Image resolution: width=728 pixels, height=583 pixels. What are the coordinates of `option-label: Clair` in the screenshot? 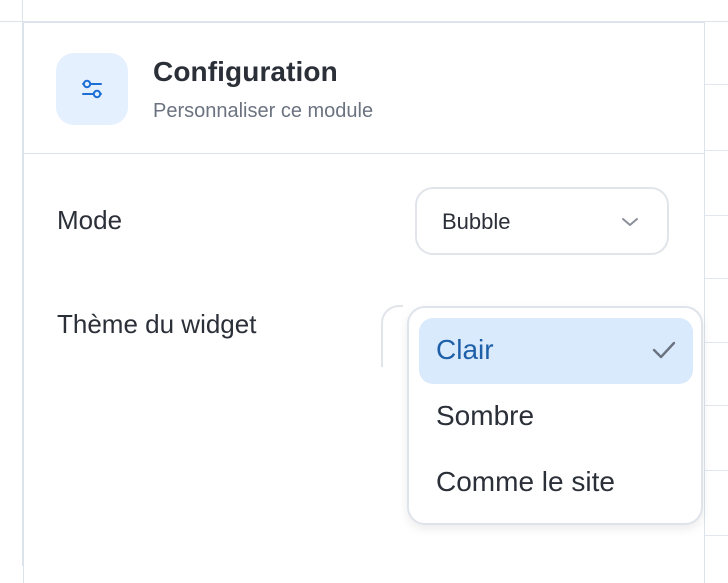 It's located at (465, 349).